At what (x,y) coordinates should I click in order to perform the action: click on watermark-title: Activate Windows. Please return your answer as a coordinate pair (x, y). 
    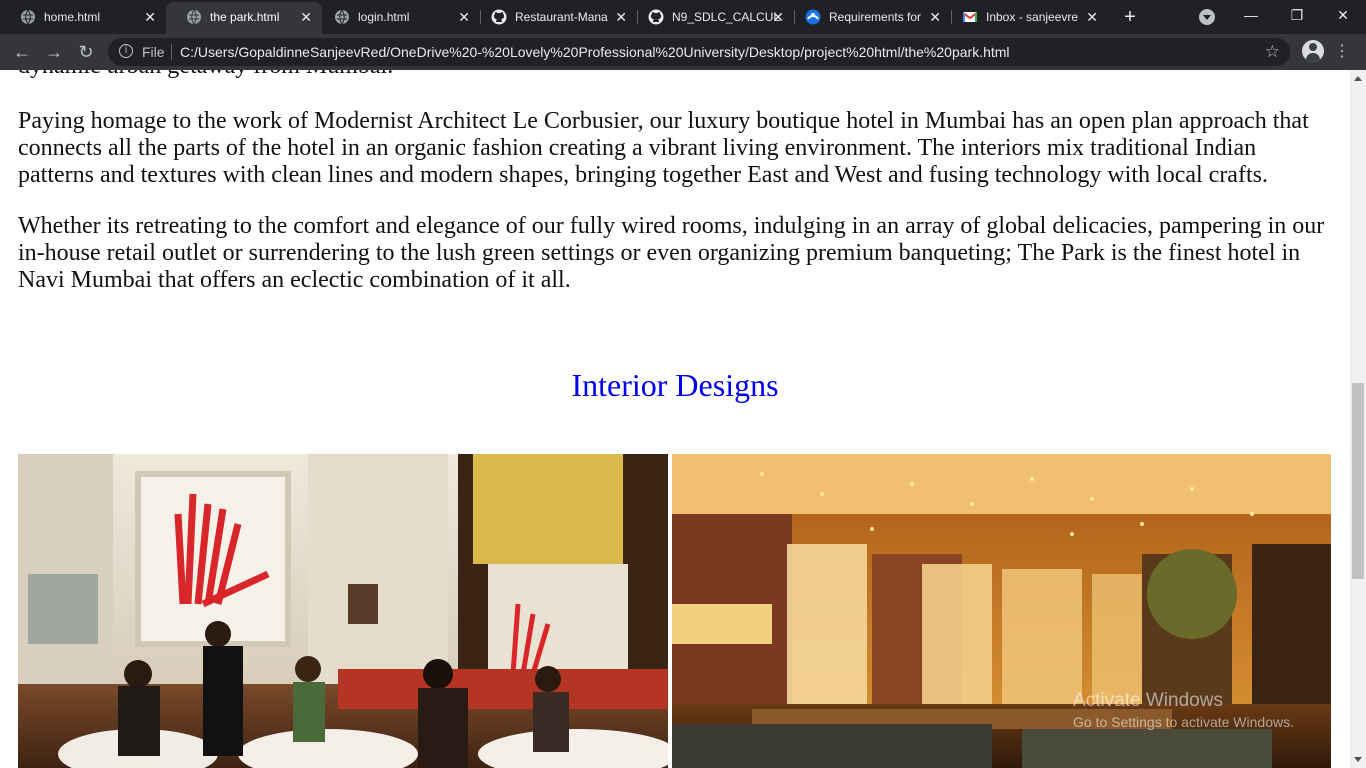
    Looking at the image, I should click on (1148, 700).